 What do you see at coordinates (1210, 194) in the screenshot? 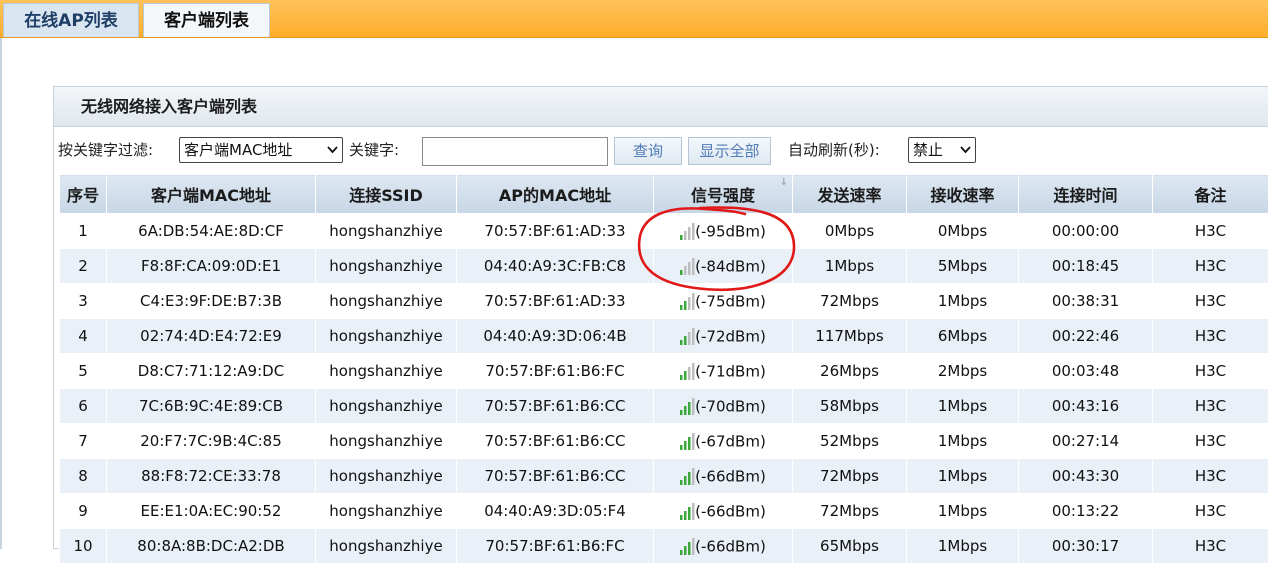
I see `col-header-note: 备注` at bounding box center [1210, 194].